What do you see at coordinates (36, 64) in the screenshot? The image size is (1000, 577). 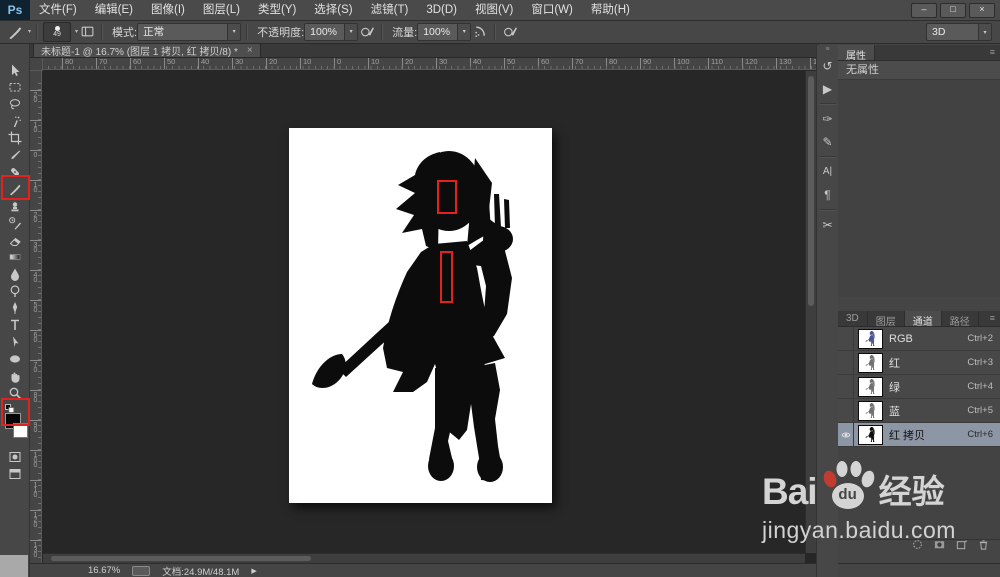 I see `ruler-corner` at bounding box center [36, 64].